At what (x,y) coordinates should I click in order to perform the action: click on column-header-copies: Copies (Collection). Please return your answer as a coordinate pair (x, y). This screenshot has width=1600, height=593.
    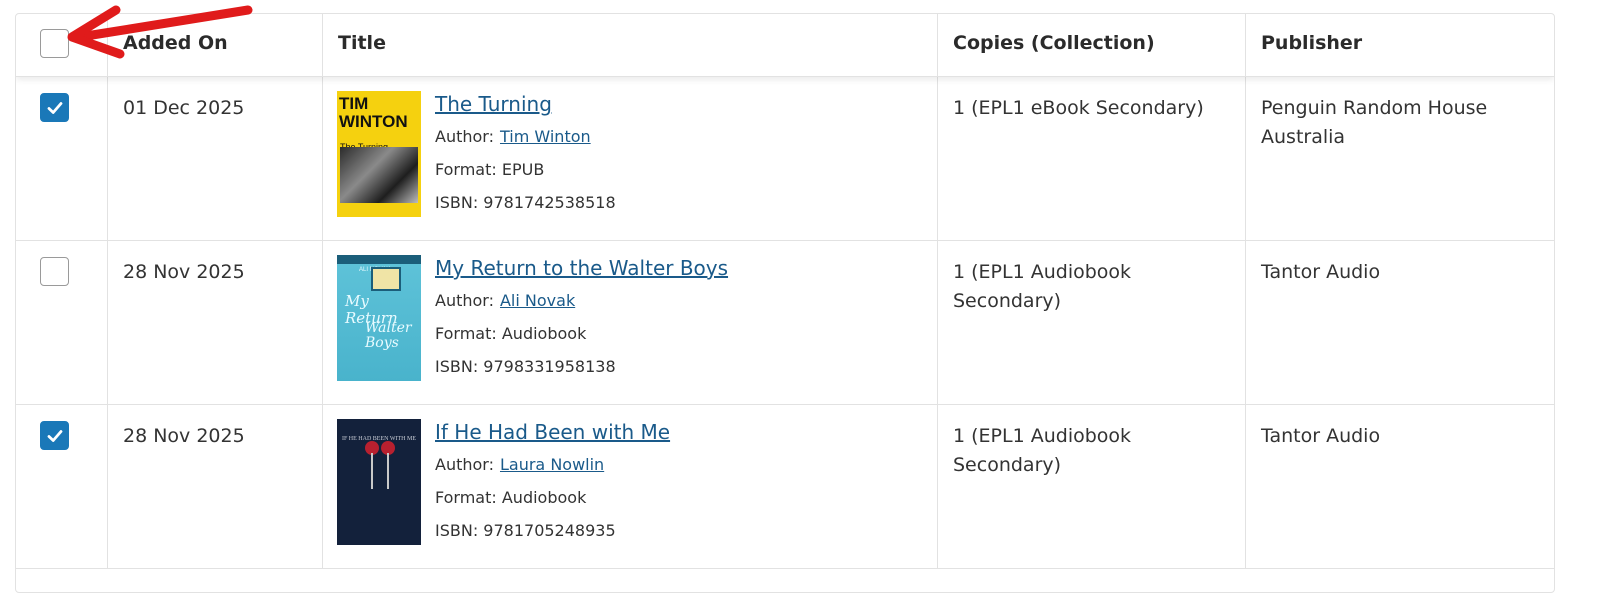
    Looking at the image, I should click on (1092, 45).